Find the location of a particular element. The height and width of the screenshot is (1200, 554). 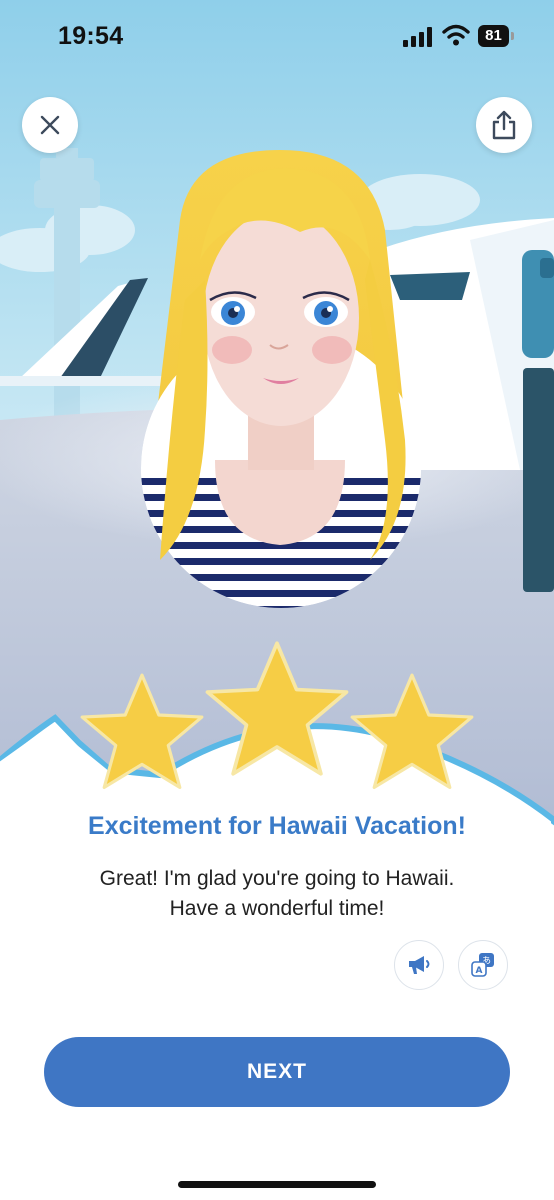

close-button is located at coordinates (50, 125).